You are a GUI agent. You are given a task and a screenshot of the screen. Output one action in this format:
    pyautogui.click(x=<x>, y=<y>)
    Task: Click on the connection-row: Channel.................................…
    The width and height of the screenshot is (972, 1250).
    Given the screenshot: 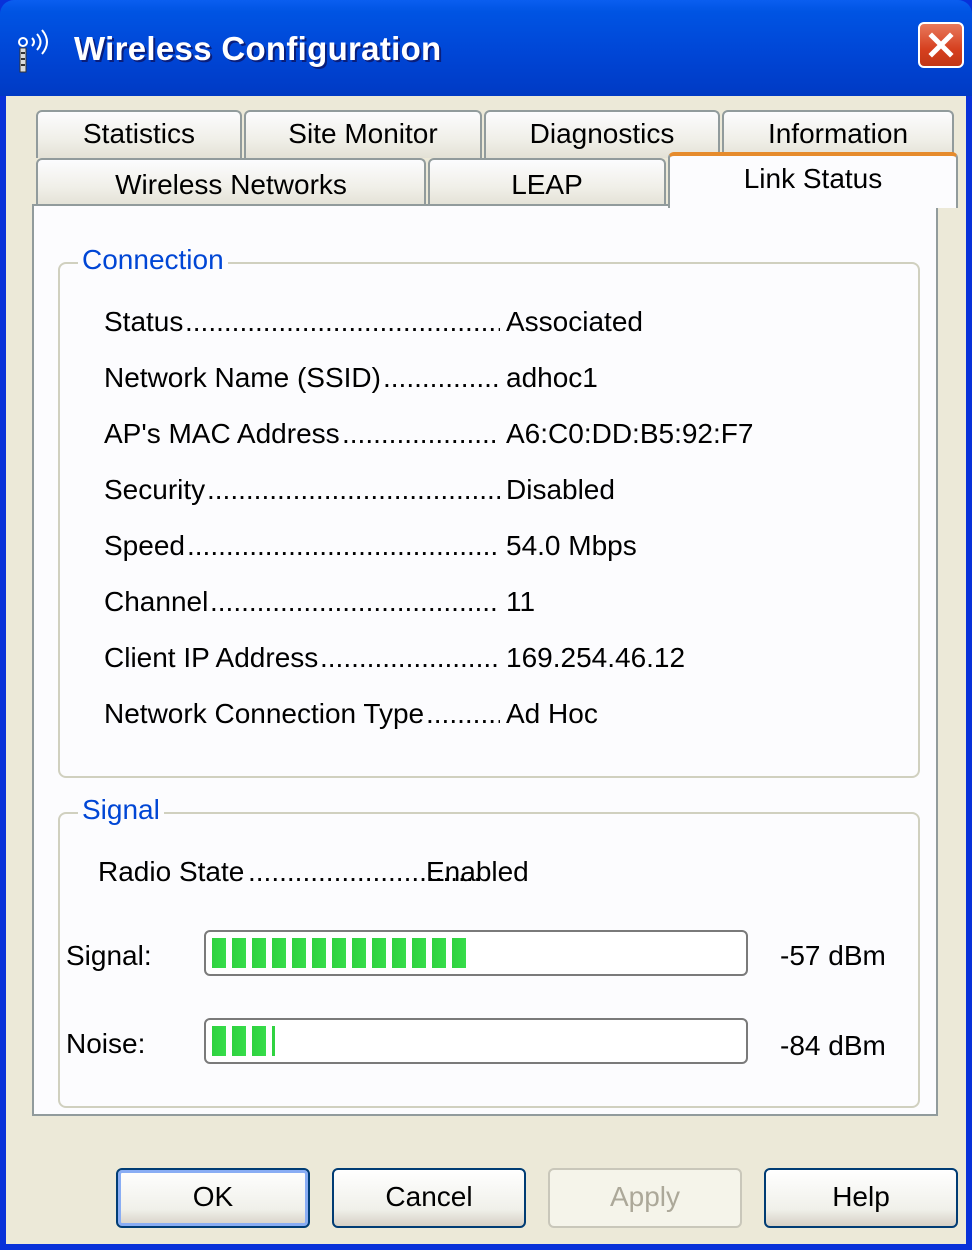 What is the action you would take?
    pyautogui.click(x=454, y=603)
    